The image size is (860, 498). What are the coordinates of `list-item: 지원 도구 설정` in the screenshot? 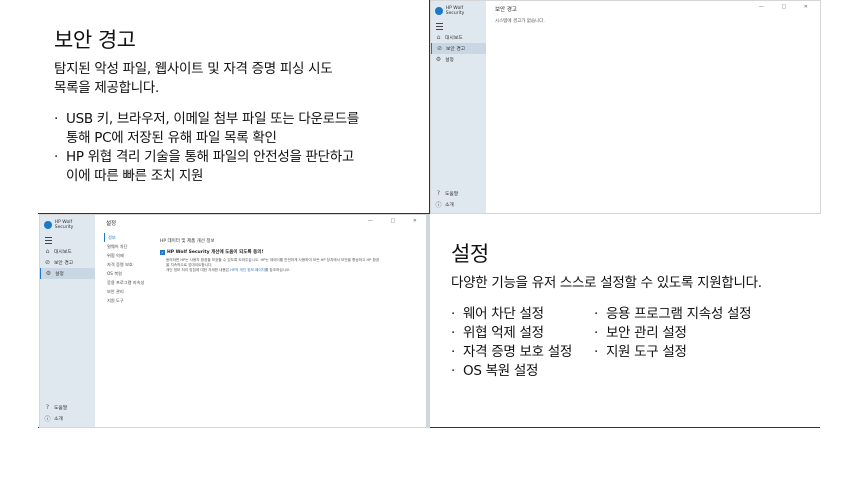 It's located at (672, 352).